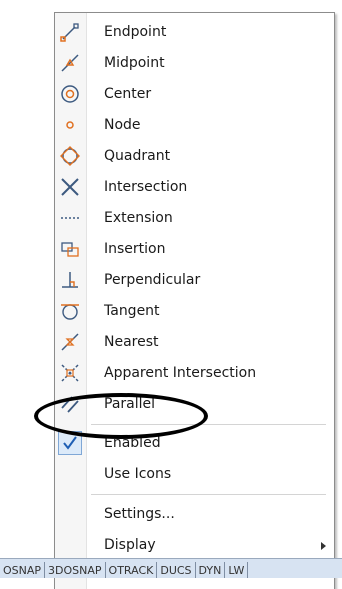 Image resolution: width=342 pixels, height=589 pixels. What do you see at coordinates (130, 404) in the screenshot?
I see `menu-item-label: Parallel` at bounding box center [130, 404].